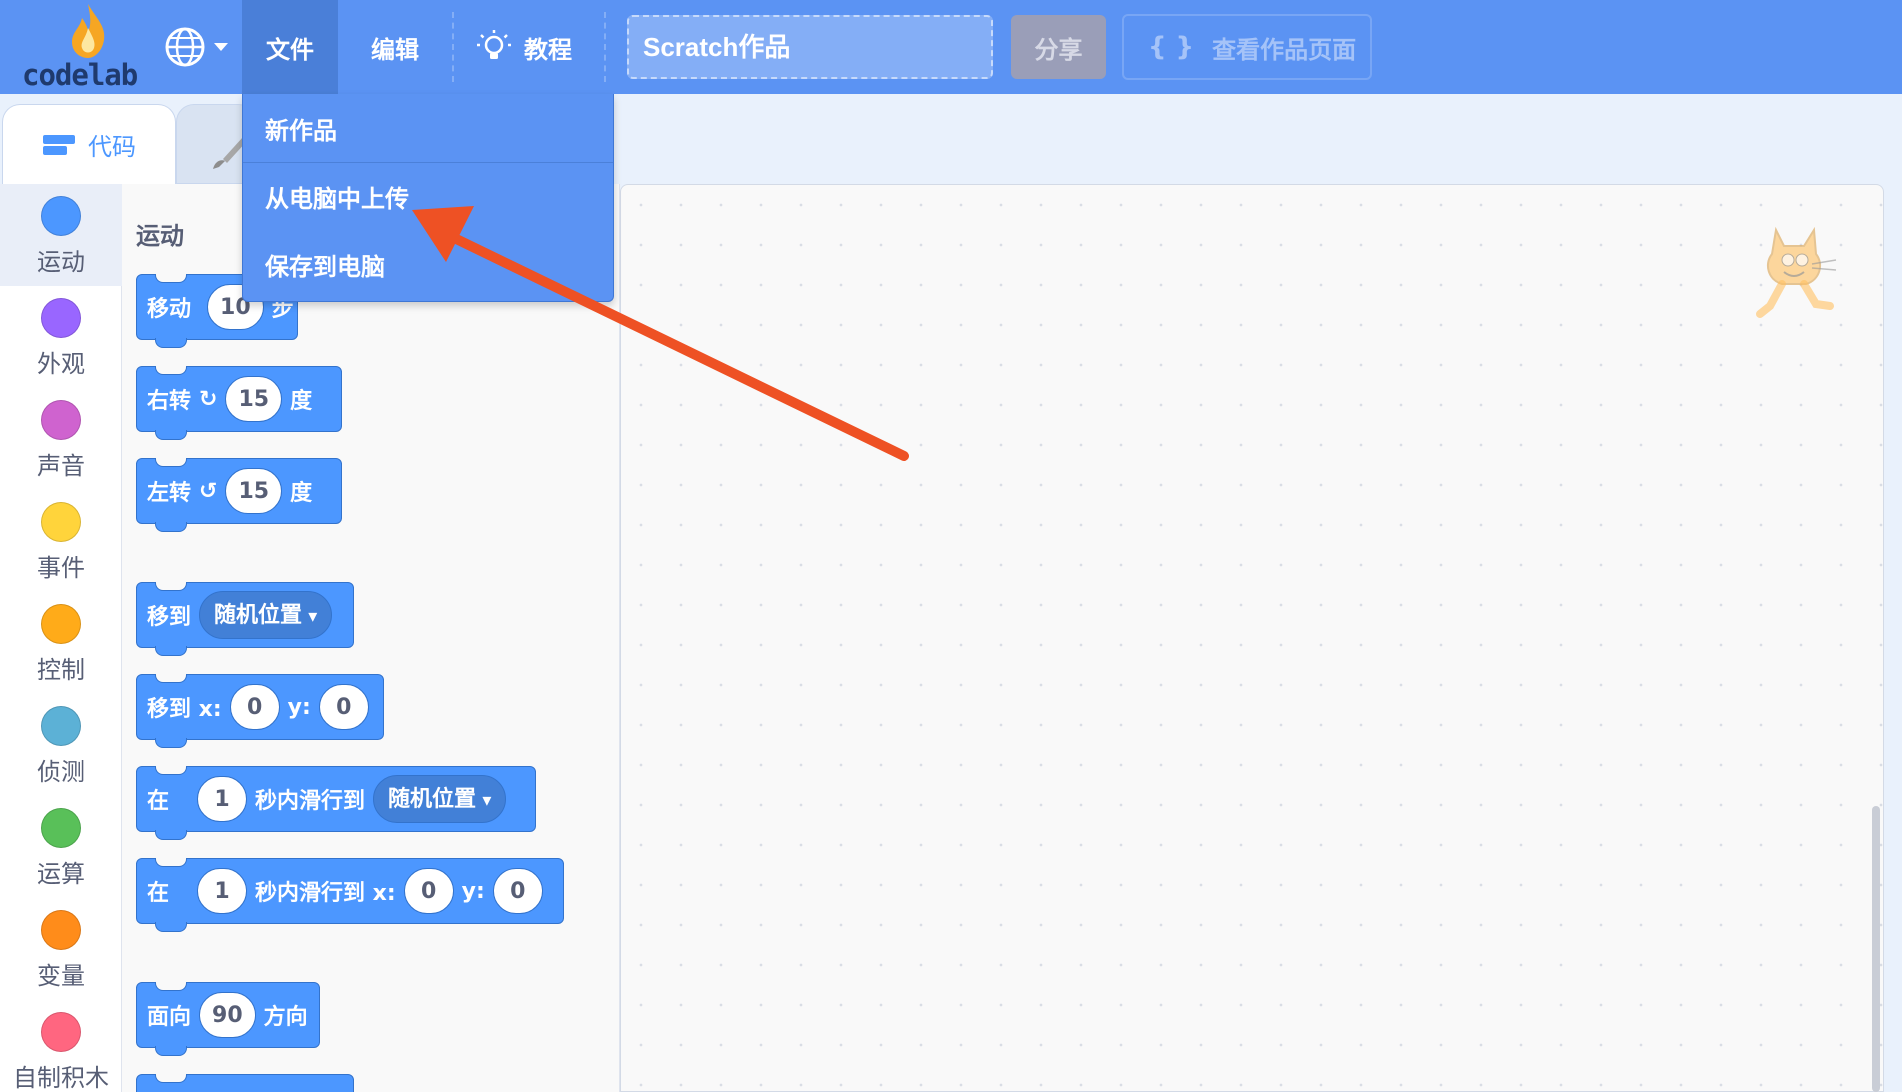  I want to click on file-menu-button: 文件, so click(290, 47).